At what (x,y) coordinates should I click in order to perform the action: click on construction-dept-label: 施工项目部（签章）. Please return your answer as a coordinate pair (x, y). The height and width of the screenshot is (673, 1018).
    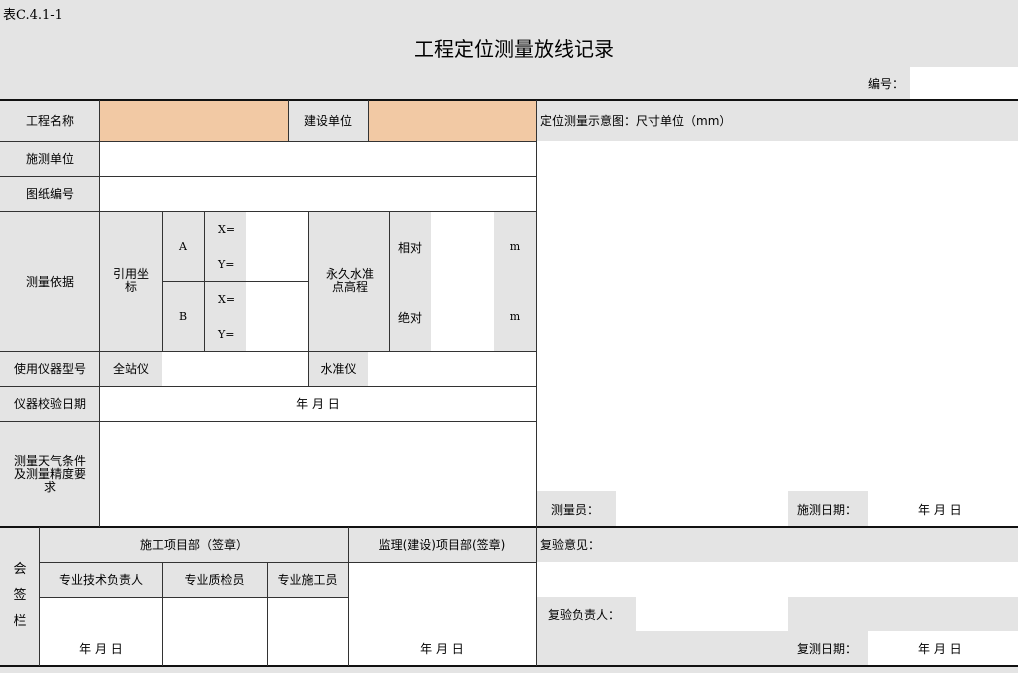
    Looking at the image, I should click on (193, 545).